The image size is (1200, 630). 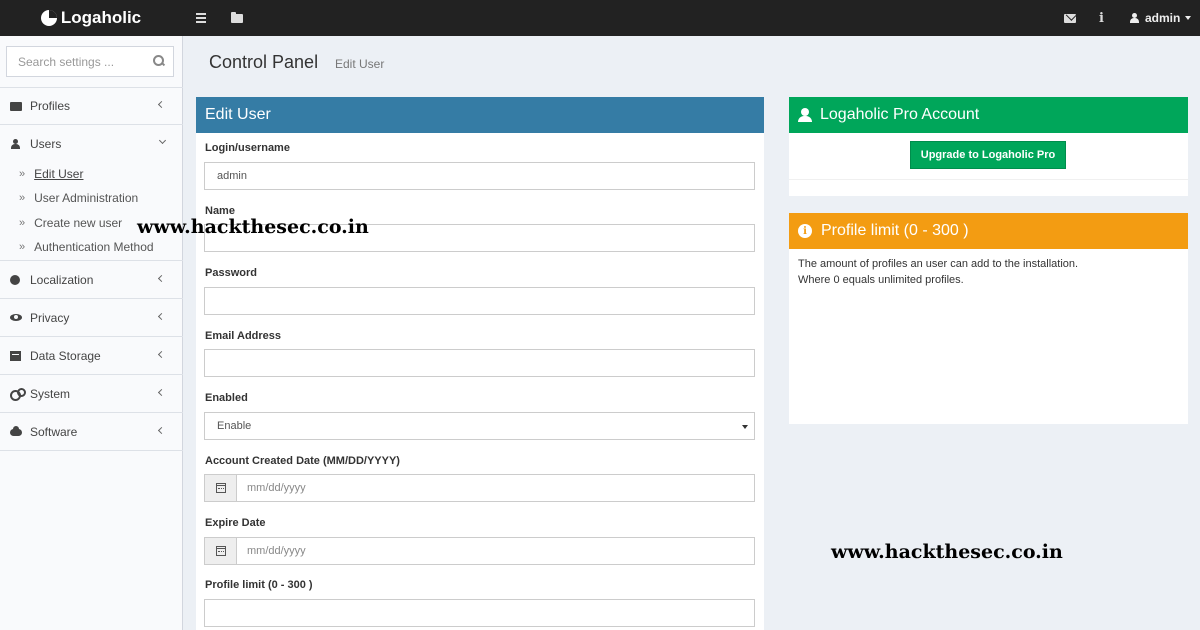 What do you see at coordinates (159, 61) in the screenshot?
I see `search-icon` at bounding box center [159, 61].